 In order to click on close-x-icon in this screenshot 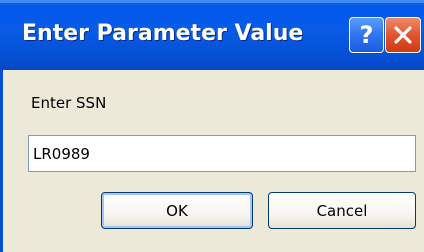, I will do `click(403, 35)`.